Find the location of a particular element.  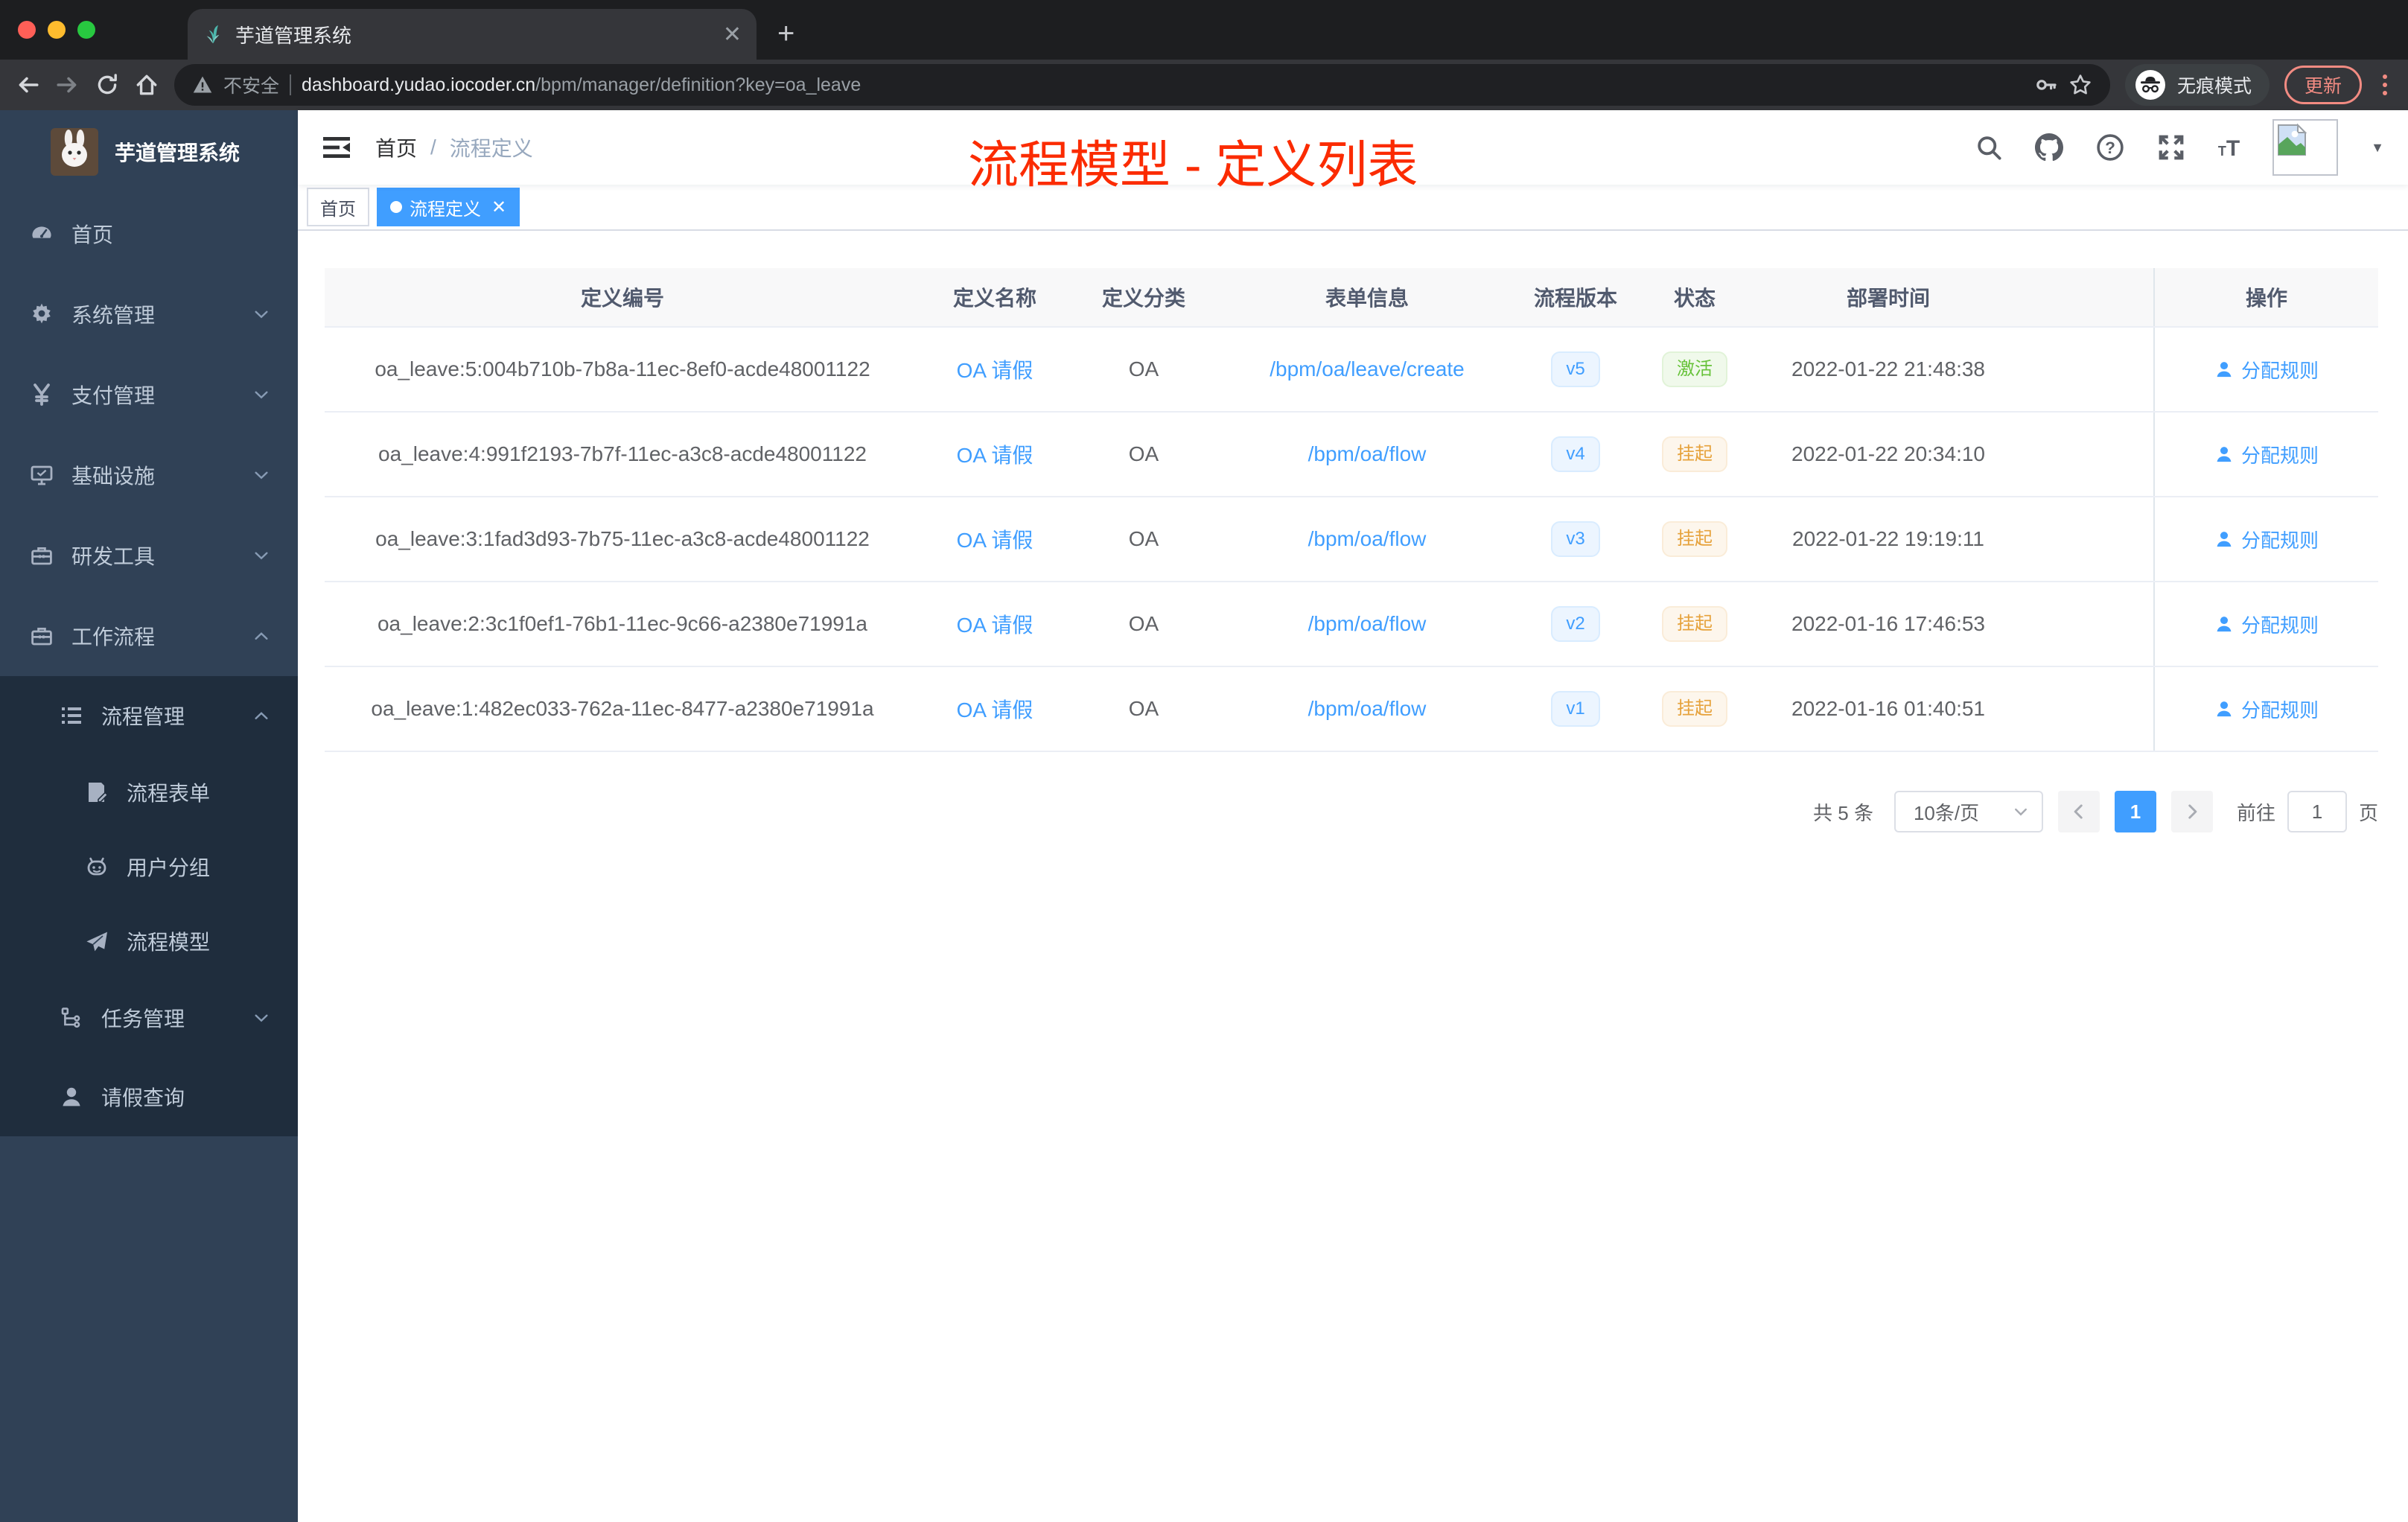

security-label: 不安全 is located at coordinates (251, 84).